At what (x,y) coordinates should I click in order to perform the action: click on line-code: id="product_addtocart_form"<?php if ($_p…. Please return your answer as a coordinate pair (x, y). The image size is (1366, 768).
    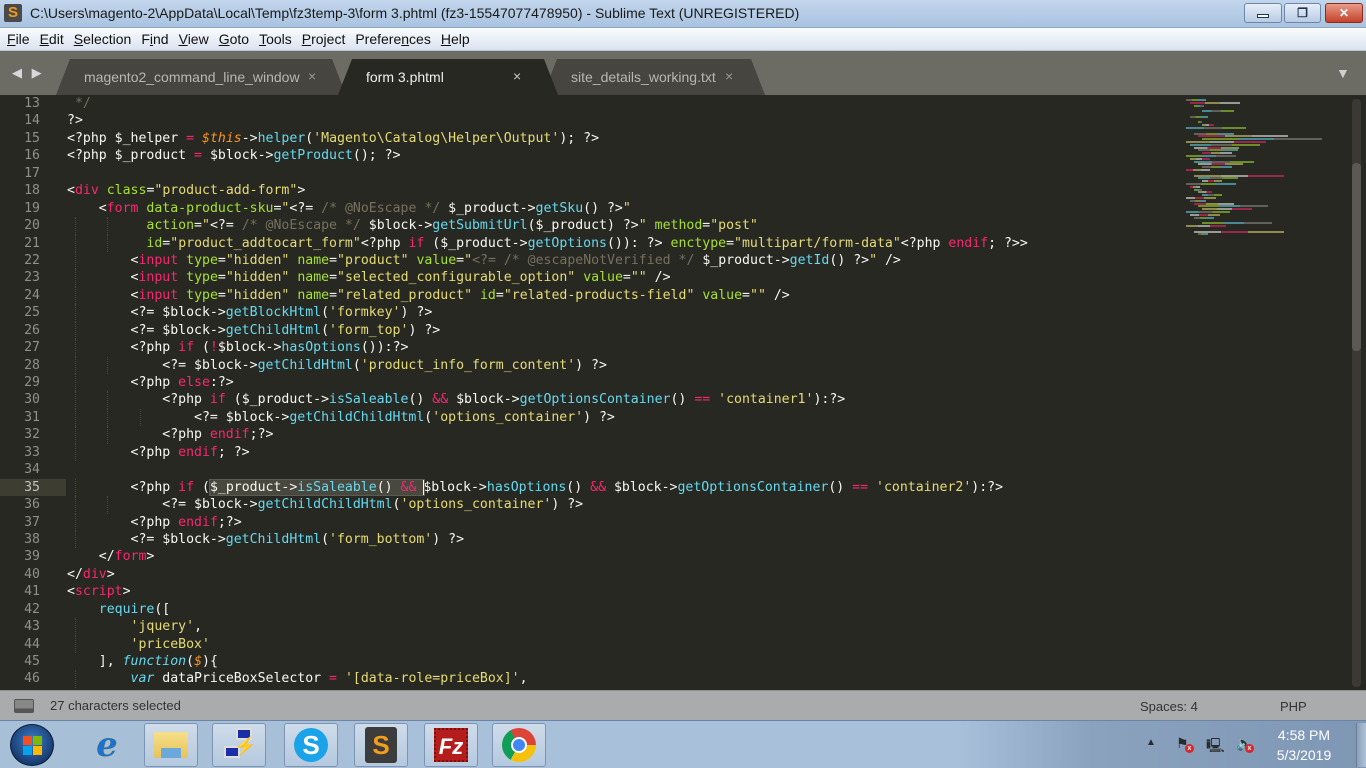
    Looking at the image, I should click on (547, 243).